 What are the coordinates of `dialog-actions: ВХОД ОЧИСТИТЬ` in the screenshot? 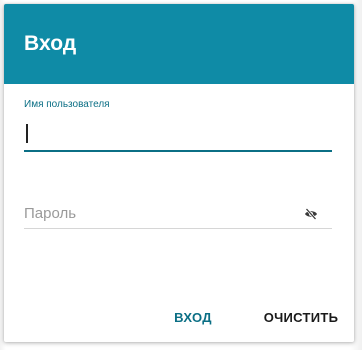 It's located at (179, 317).